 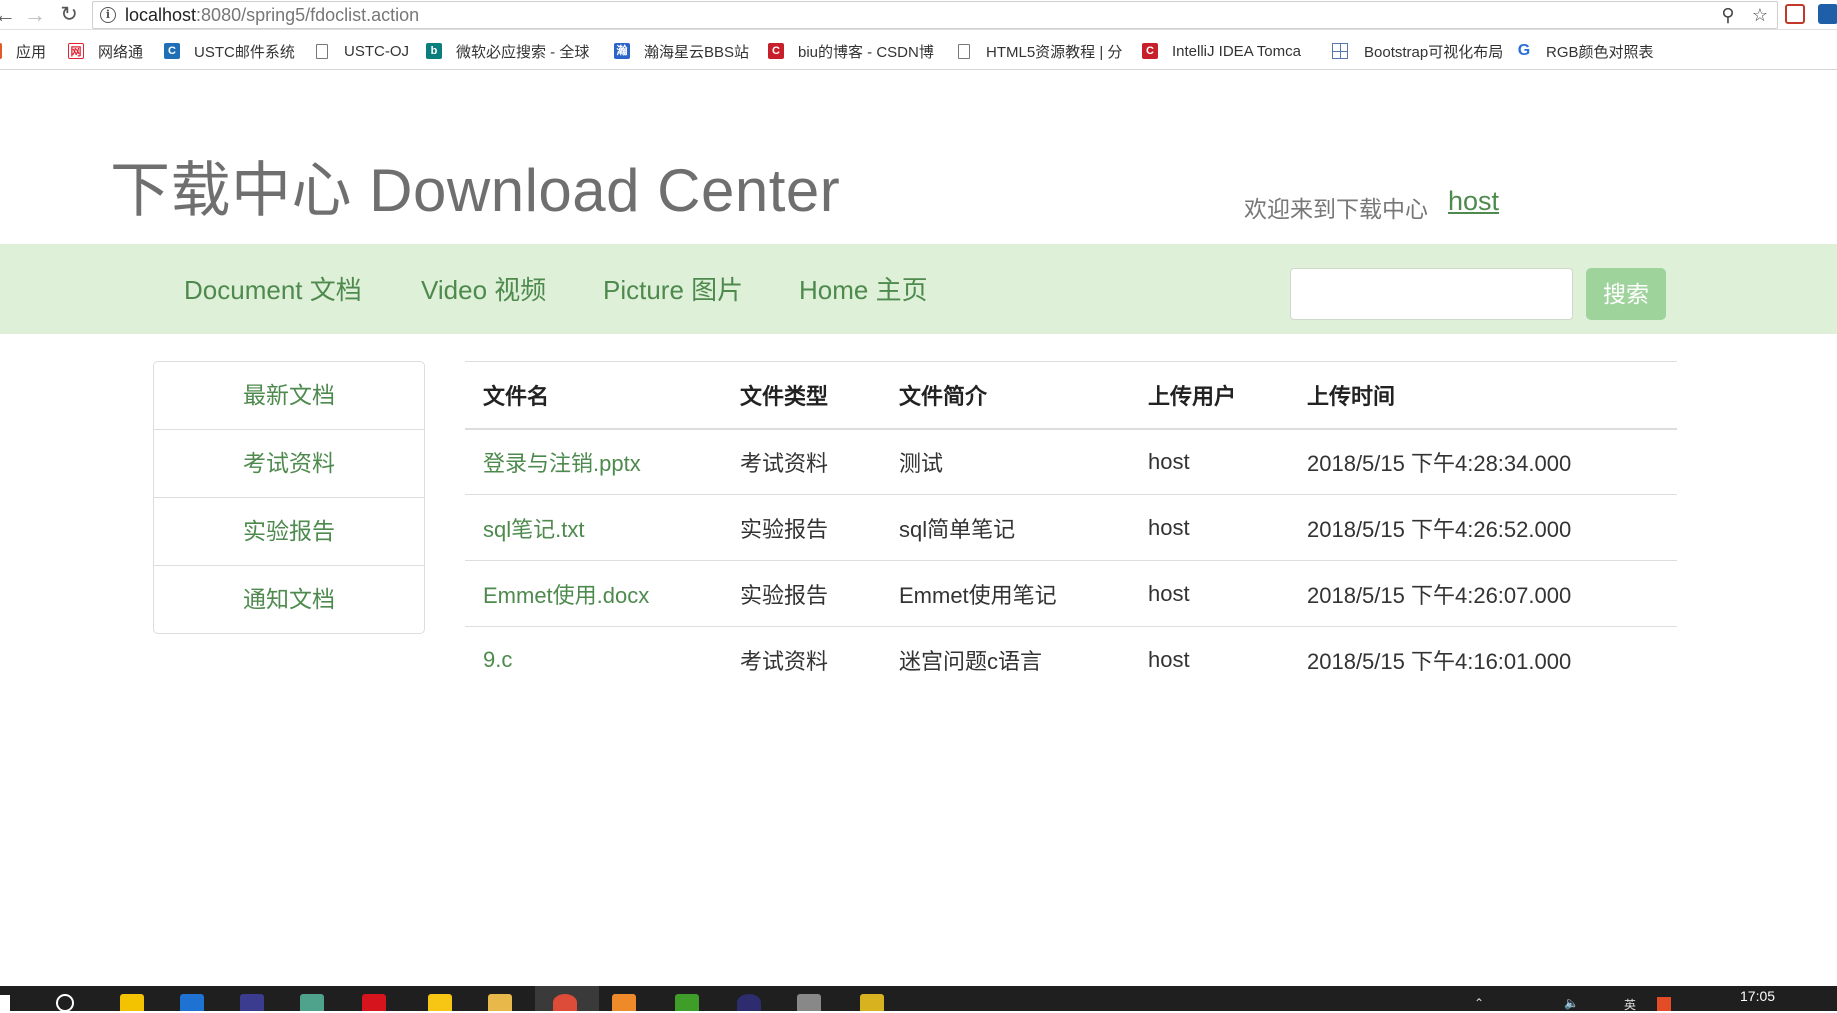 What do you see at coordinates (35, 15) in the screenshot?
I see `forward-icon: →` at bounding box center [35, 15].